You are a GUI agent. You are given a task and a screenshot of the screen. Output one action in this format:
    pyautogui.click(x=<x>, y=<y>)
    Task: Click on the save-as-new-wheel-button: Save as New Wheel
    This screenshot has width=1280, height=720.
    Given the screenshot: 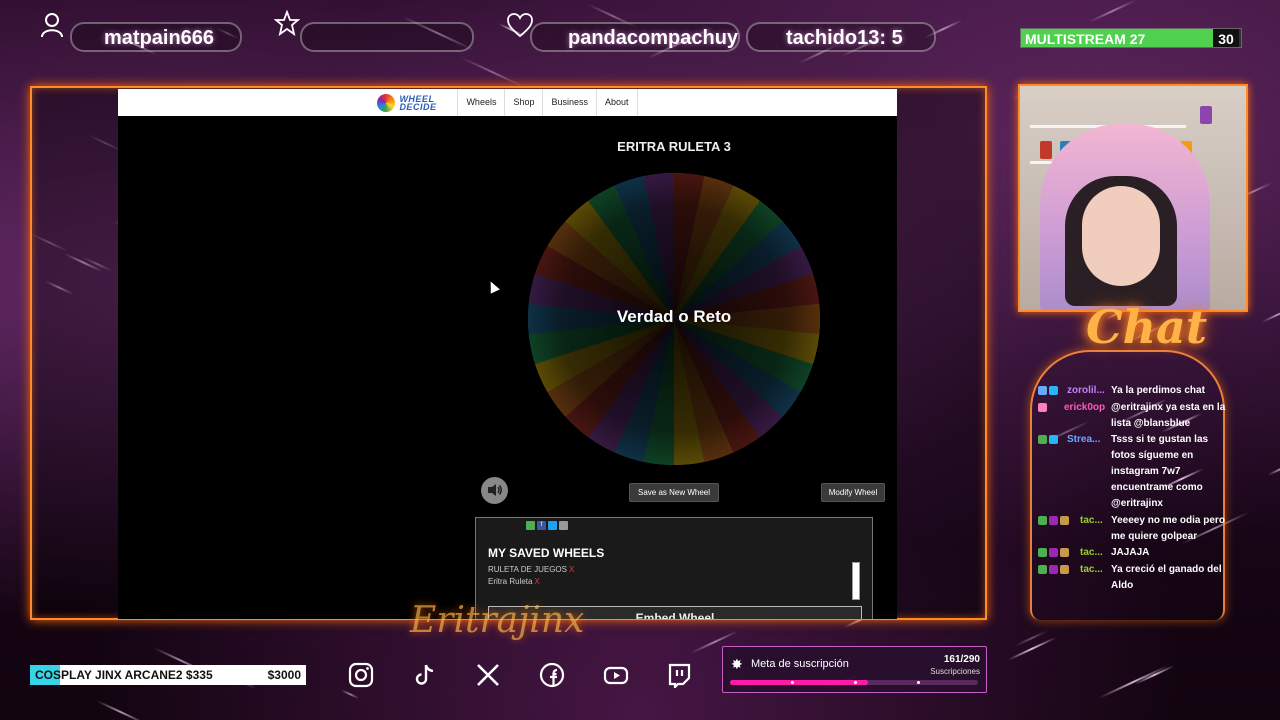 What is the action you would take?
    pyautogui.click(x=674, y=492)
    